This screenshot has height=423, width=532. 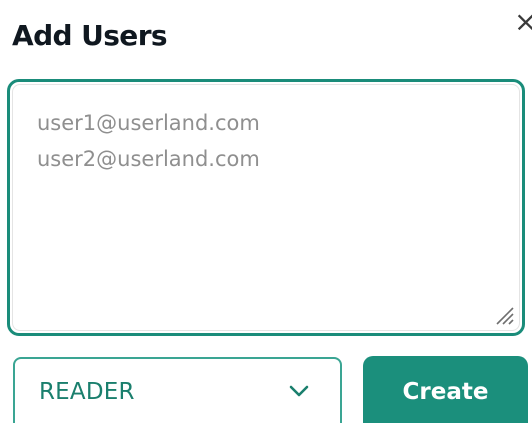 I want to click on close-button: ×, so click(x=523, y=22).